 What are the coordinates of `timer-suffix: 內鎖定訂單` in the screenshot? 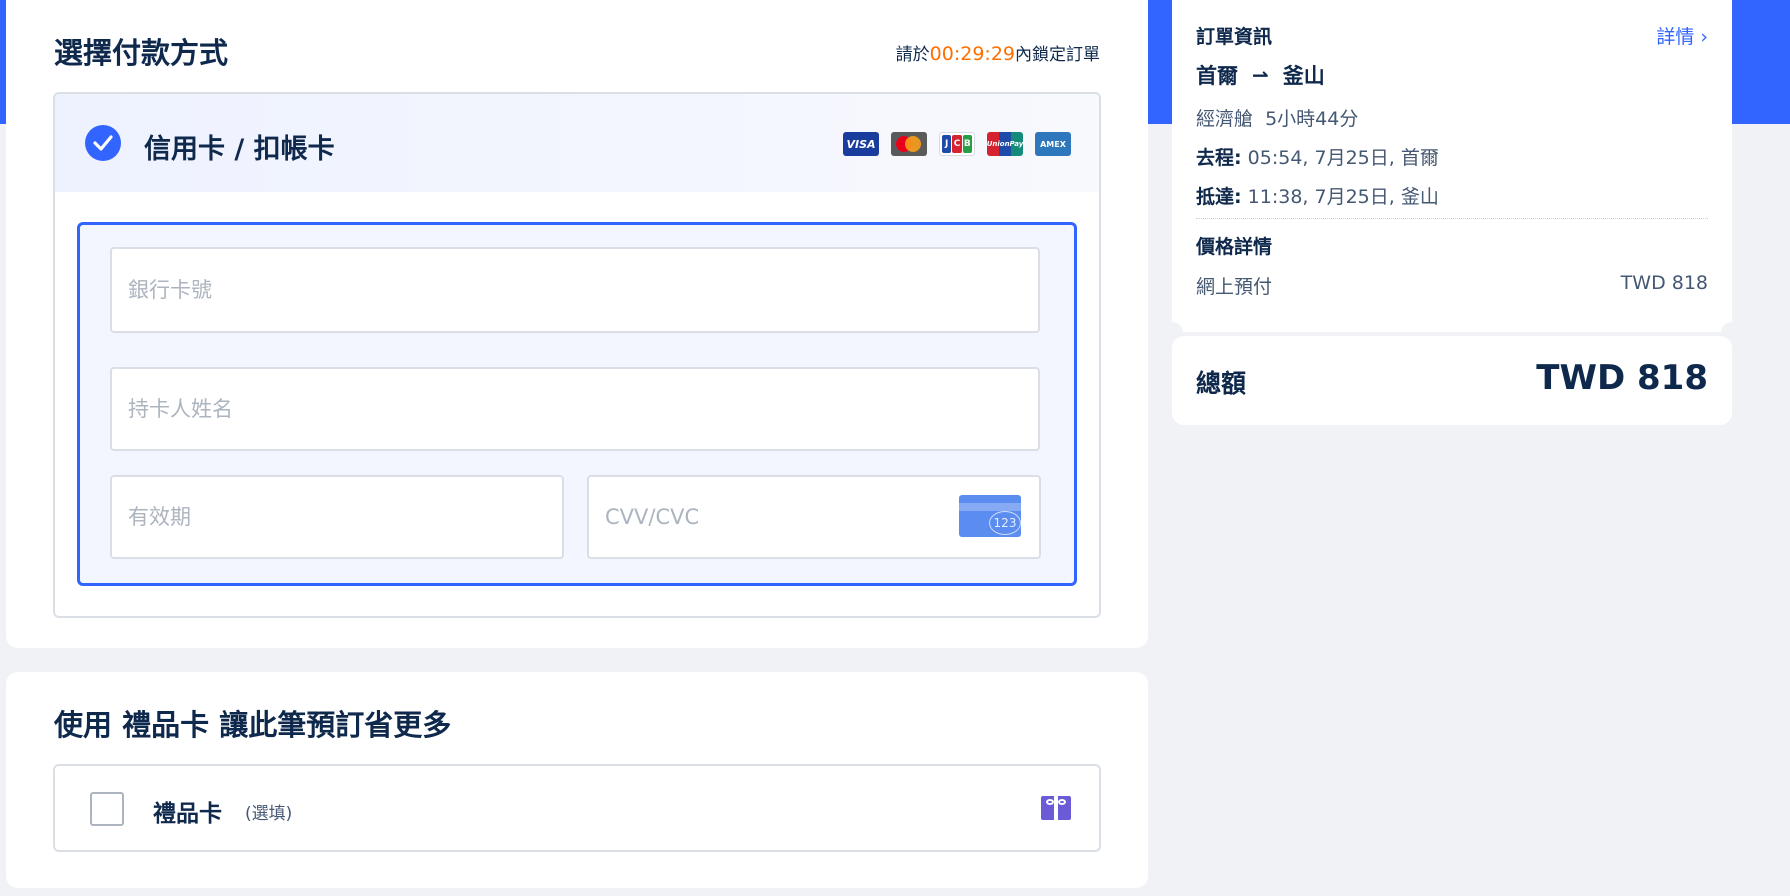 It's located at (1057, 55).